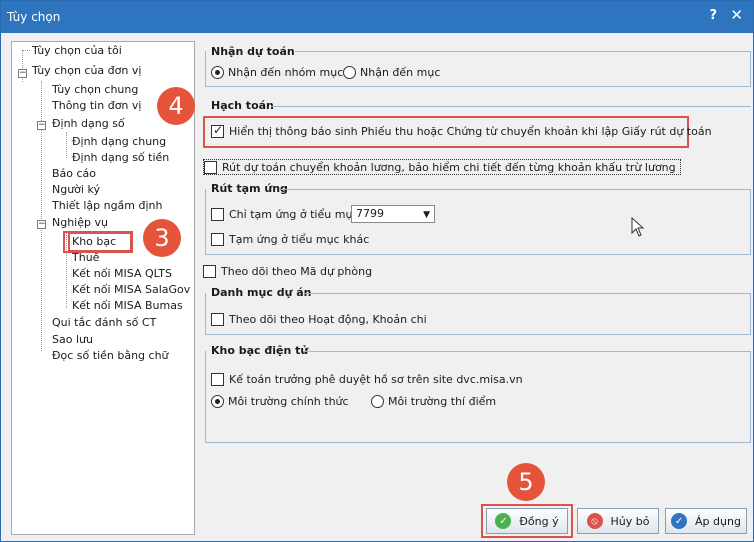 The width and height of the screenshot is (754, 542). Describe the element at coordinates (122, 274) in the screenshot. I see `tree-item-ket-noi-qlts: Kết nối MISA QLTS` at that location.